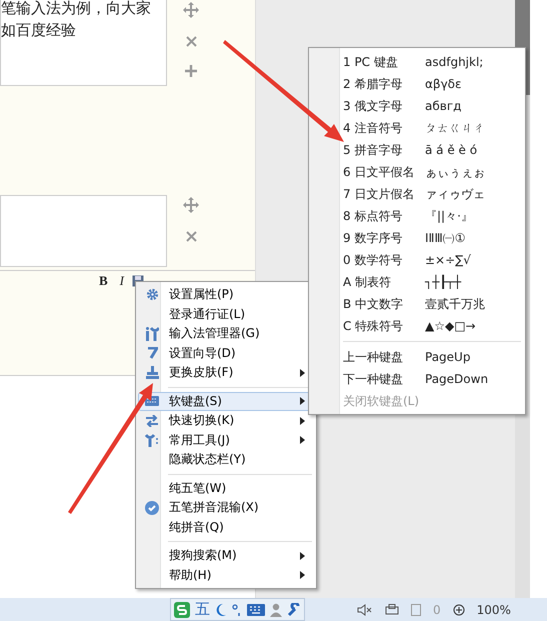 Image resolution: width=547 pixels, height=621 pixels. I want to click on keyboard-option: 6 日文平假名 ぁぃぅぇぉ, so click(417, 172).